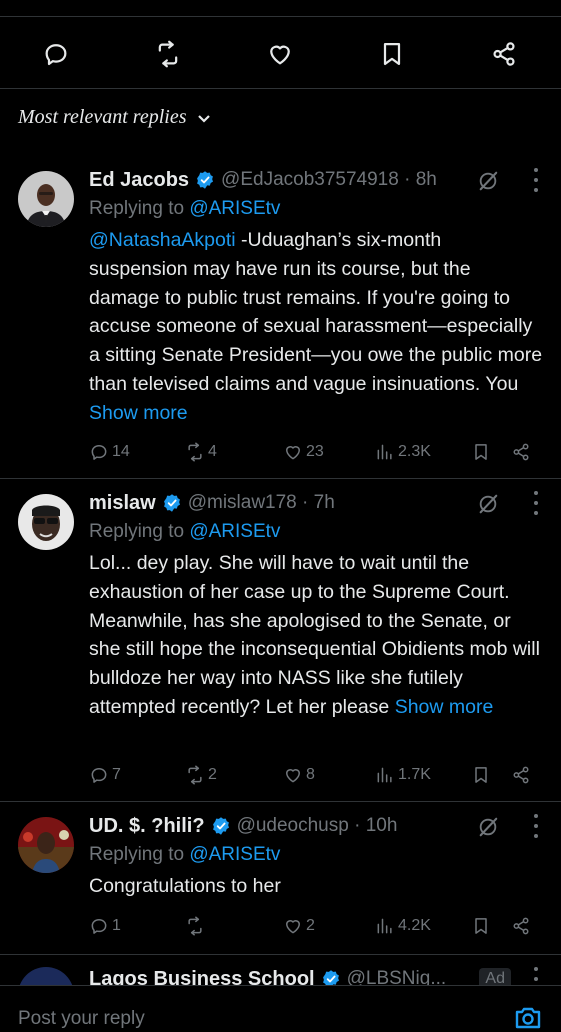 This screenshot has width=561, height=1032. What do you see at coordinates (102, 117) in the screenshot?
I see `sort-label: Most relevant replies` at bounding box center [102, 117].